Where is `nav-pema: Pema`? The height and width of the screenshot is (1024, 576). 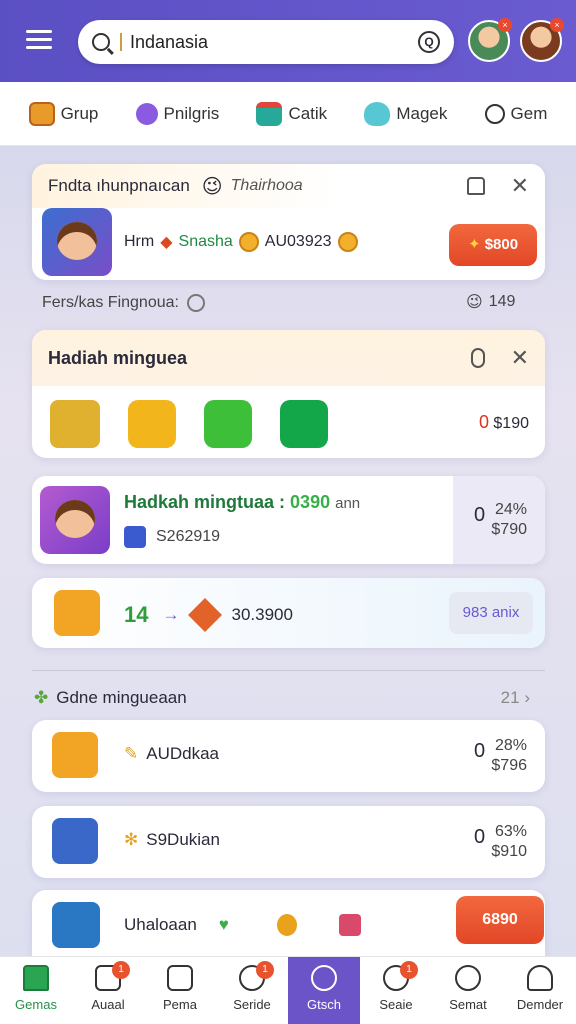 nav-pema: Pema is located at coordinates (180, 990).